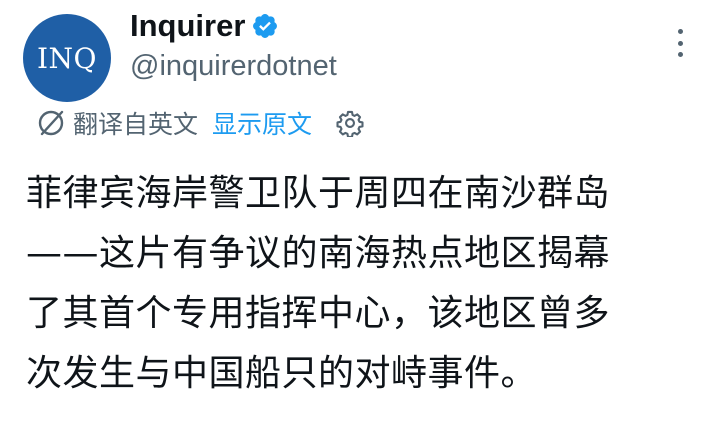 This screenshot has height=434, width=720. I want to click on translation-bar: 翻译自英文 显示原文, so click(200, 123).